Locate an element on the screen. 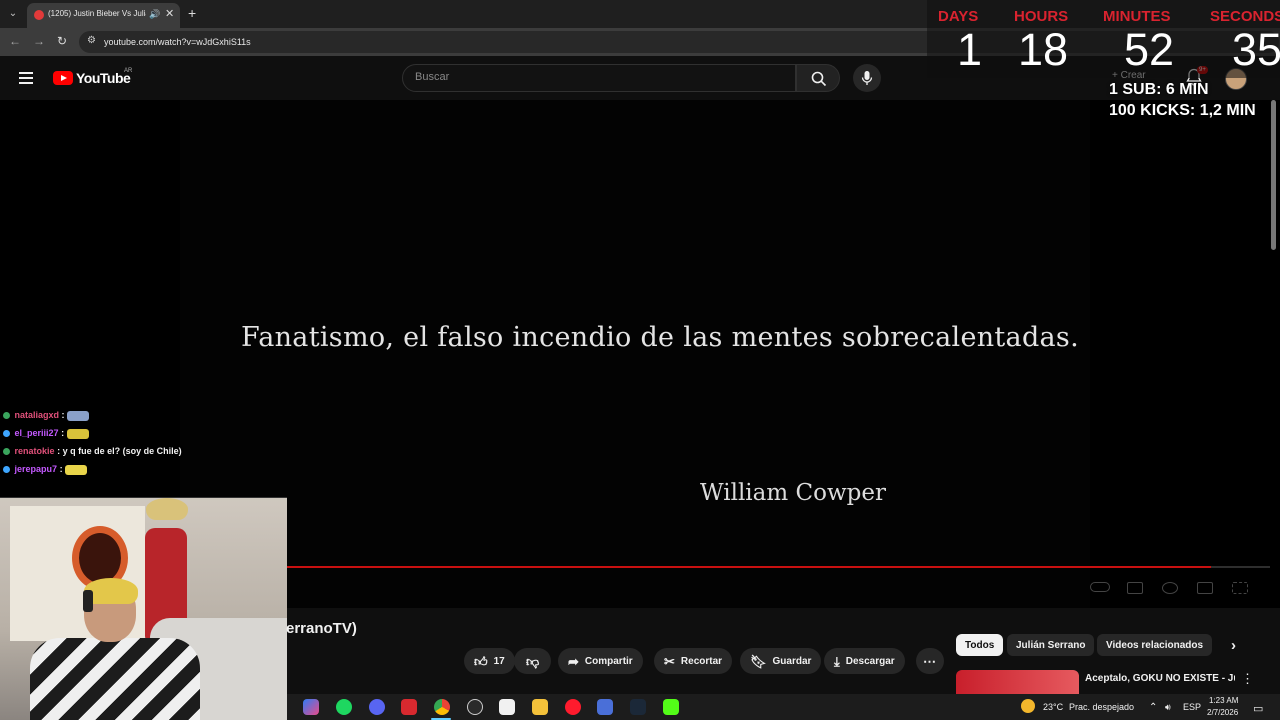 The width and height of the screenshot is (1280, 720). chips-next-chevron-icon: › is located at coordinates (1233, 645).